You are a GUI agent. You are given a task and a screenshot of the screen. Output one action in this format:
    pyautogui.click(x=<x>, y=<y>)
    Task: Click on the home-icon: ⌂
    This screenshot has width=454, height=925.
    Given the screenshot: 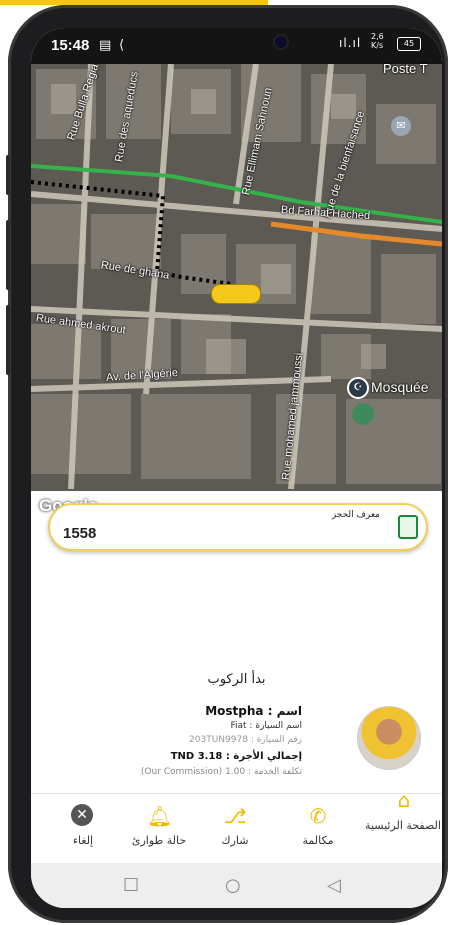 What is the action you would take?
    pyautogui.click(x=404, y=800)
    